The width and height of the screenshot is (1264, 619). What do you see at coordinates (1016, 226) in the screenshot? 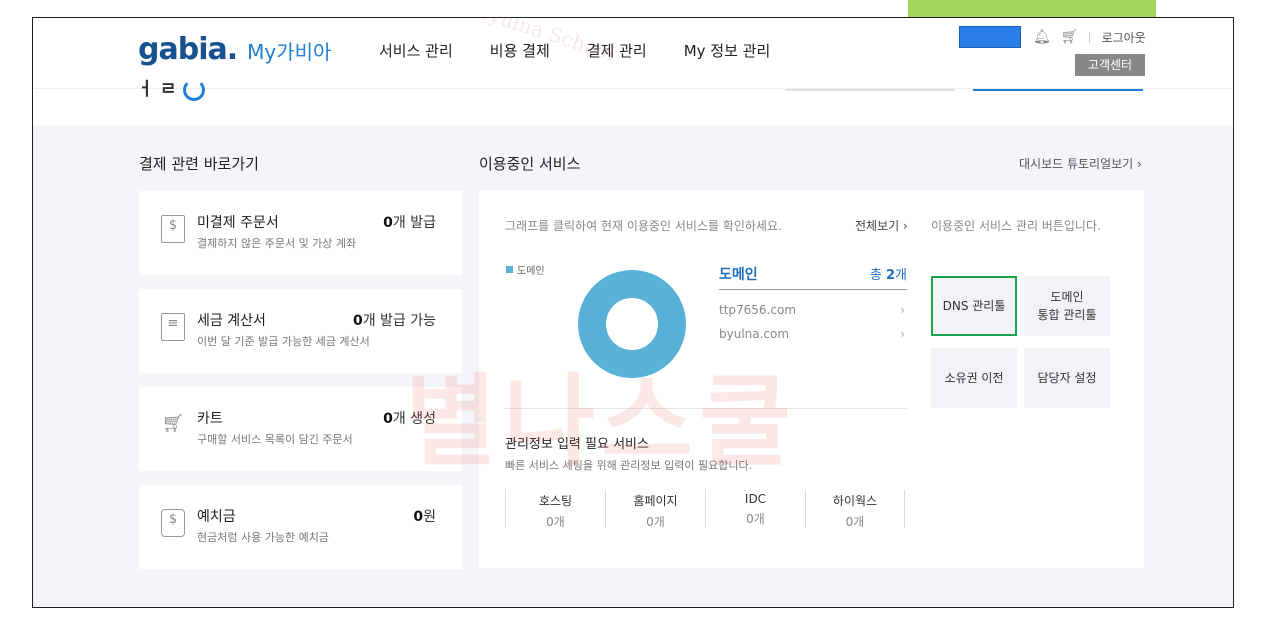
I see `management-hint: 이용중인 서비스 관리 버튼입니다.` at bounding box center [1016, 226].